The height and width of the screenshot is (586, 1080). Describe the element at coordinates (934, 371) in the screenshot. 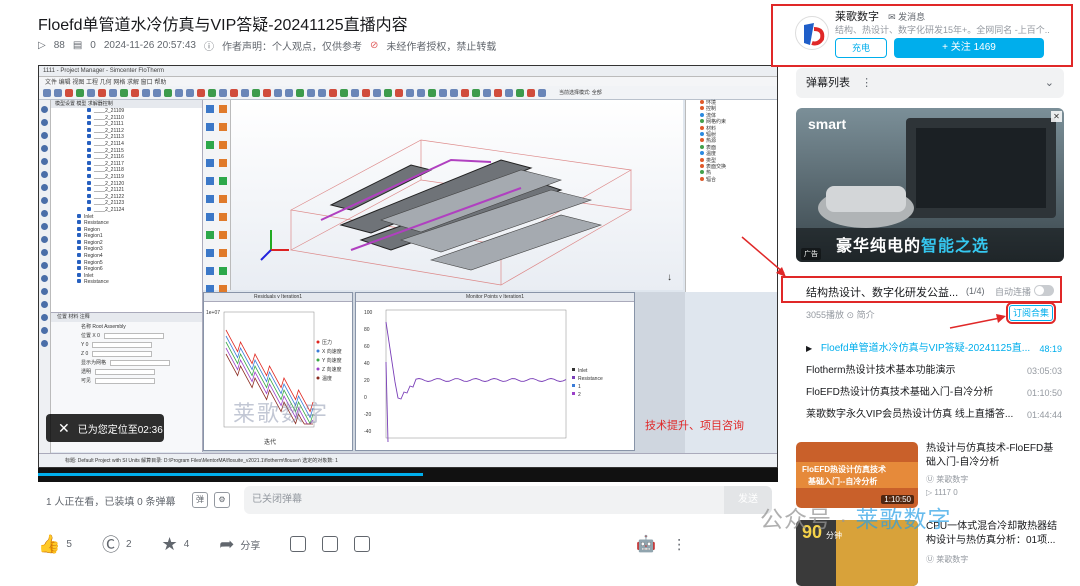

I see `collection-item: Flotherm热设计技术基本功能演示 03:05:03` at that location.